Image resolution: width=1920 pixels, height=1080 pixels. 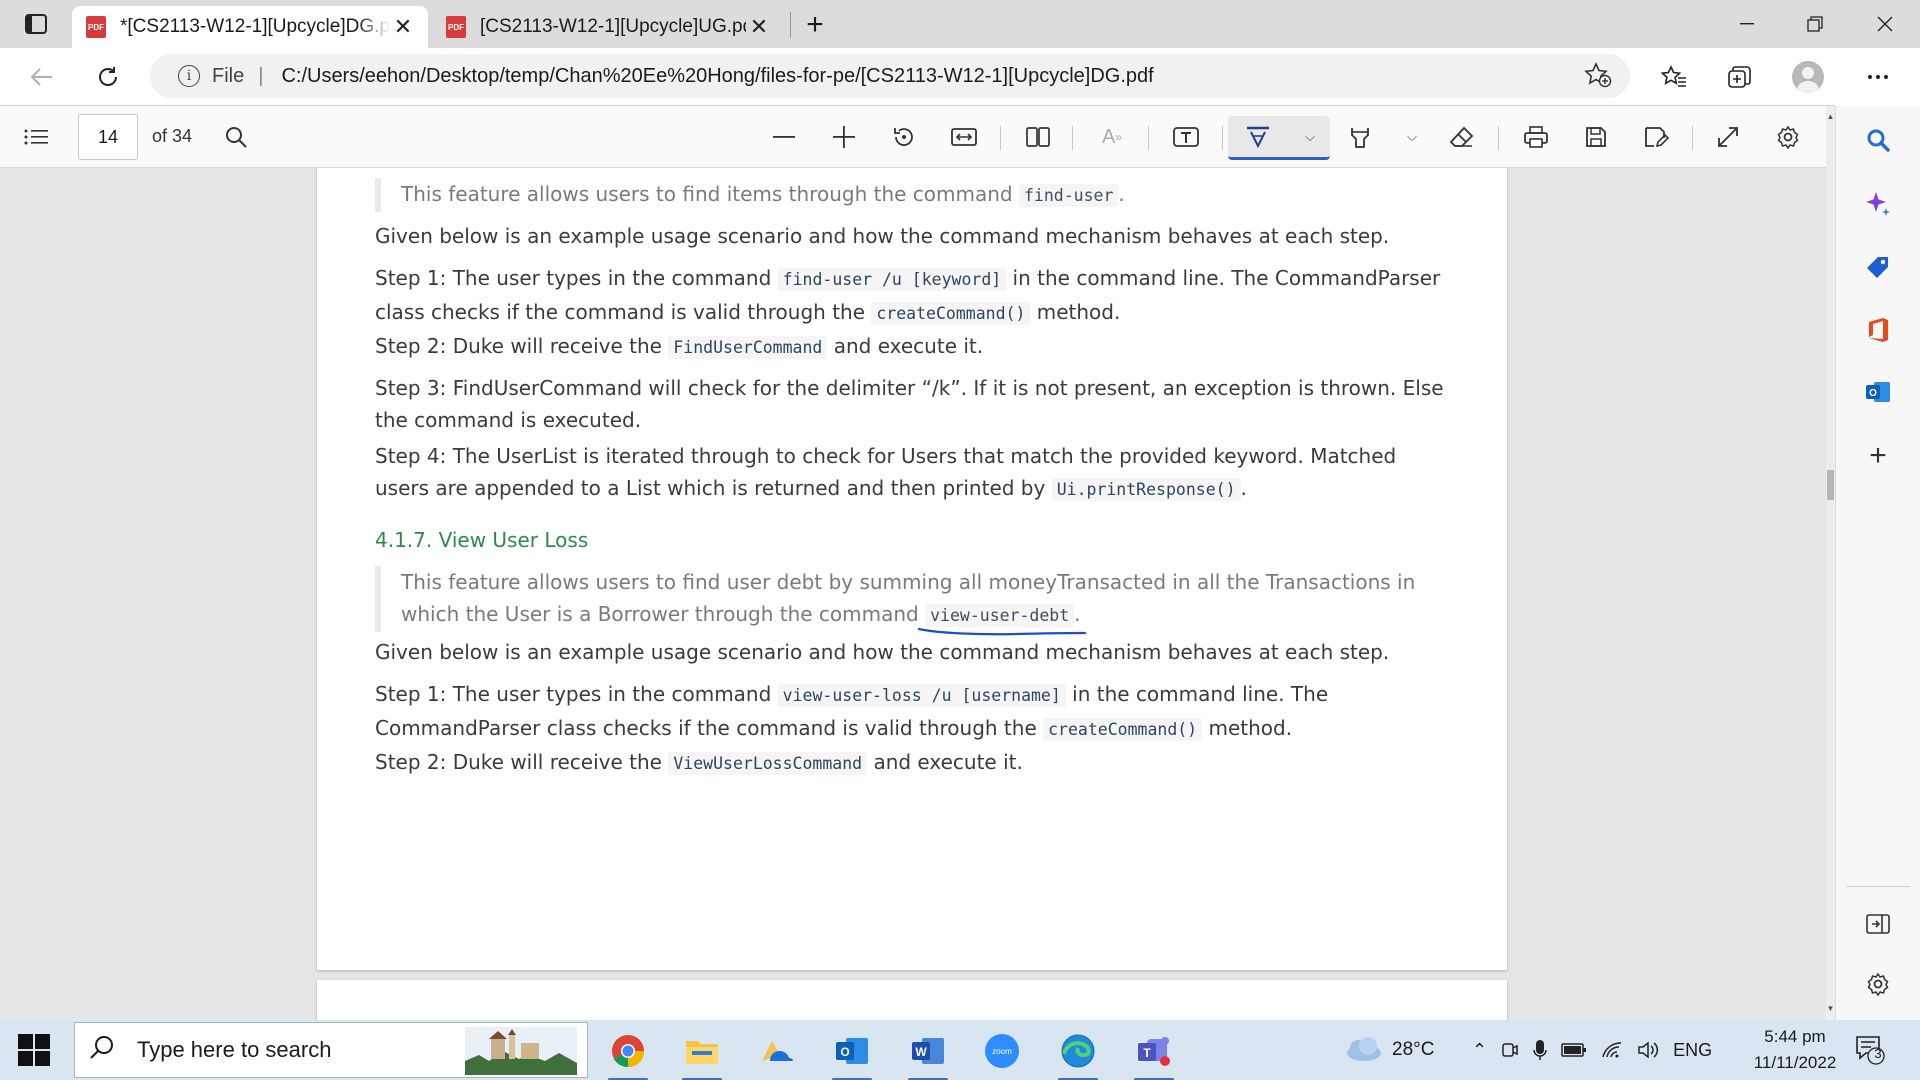 I want to click on microphone-icon, so click(x=1540, y=1050).